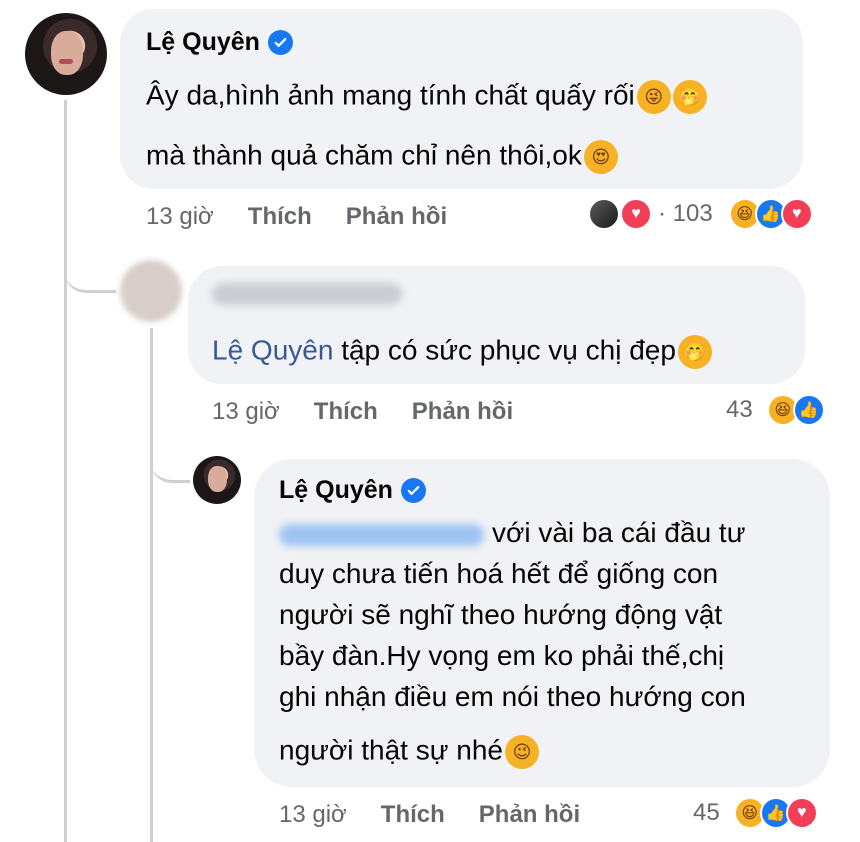  I want to click on comment-text-line: người sẽ nghĩ theo hướng động vật, so click(500, 615).